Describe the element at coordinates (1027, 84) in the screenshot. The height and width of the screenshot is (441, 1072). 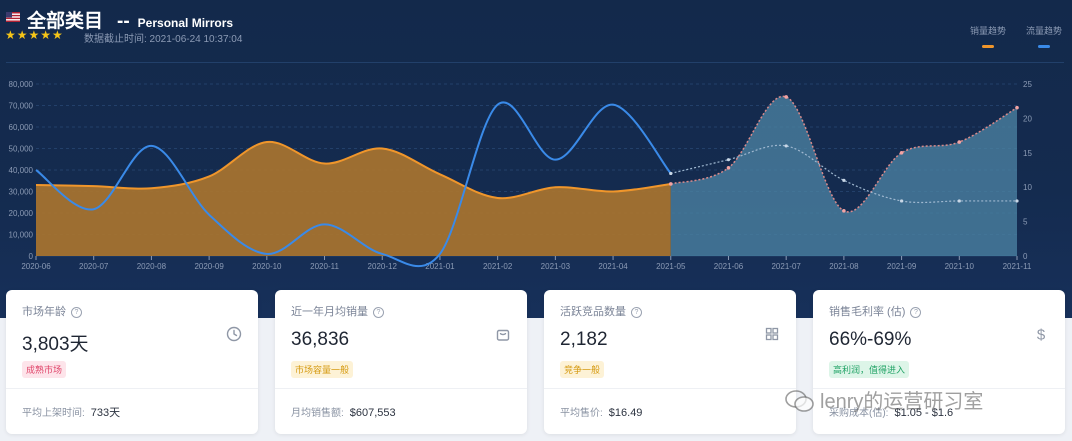
I see `y-right-tick-label: 25` at that location.